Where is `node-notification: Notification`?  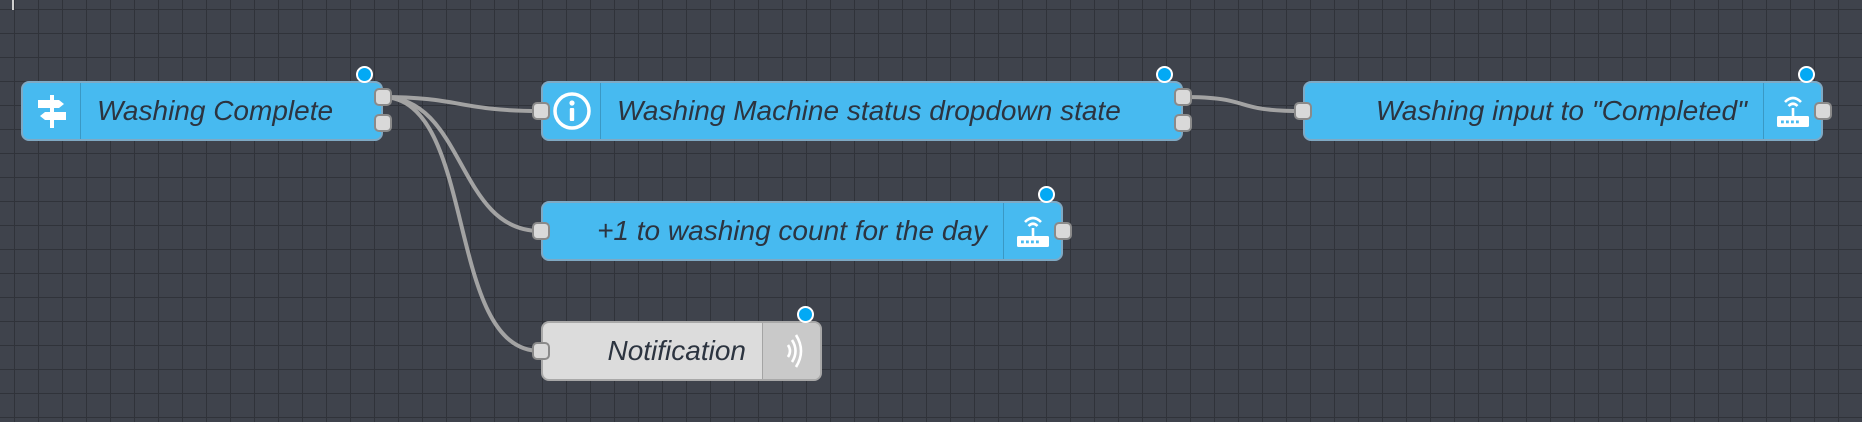 node-notification: Notification is located at coordinates (677, 343).